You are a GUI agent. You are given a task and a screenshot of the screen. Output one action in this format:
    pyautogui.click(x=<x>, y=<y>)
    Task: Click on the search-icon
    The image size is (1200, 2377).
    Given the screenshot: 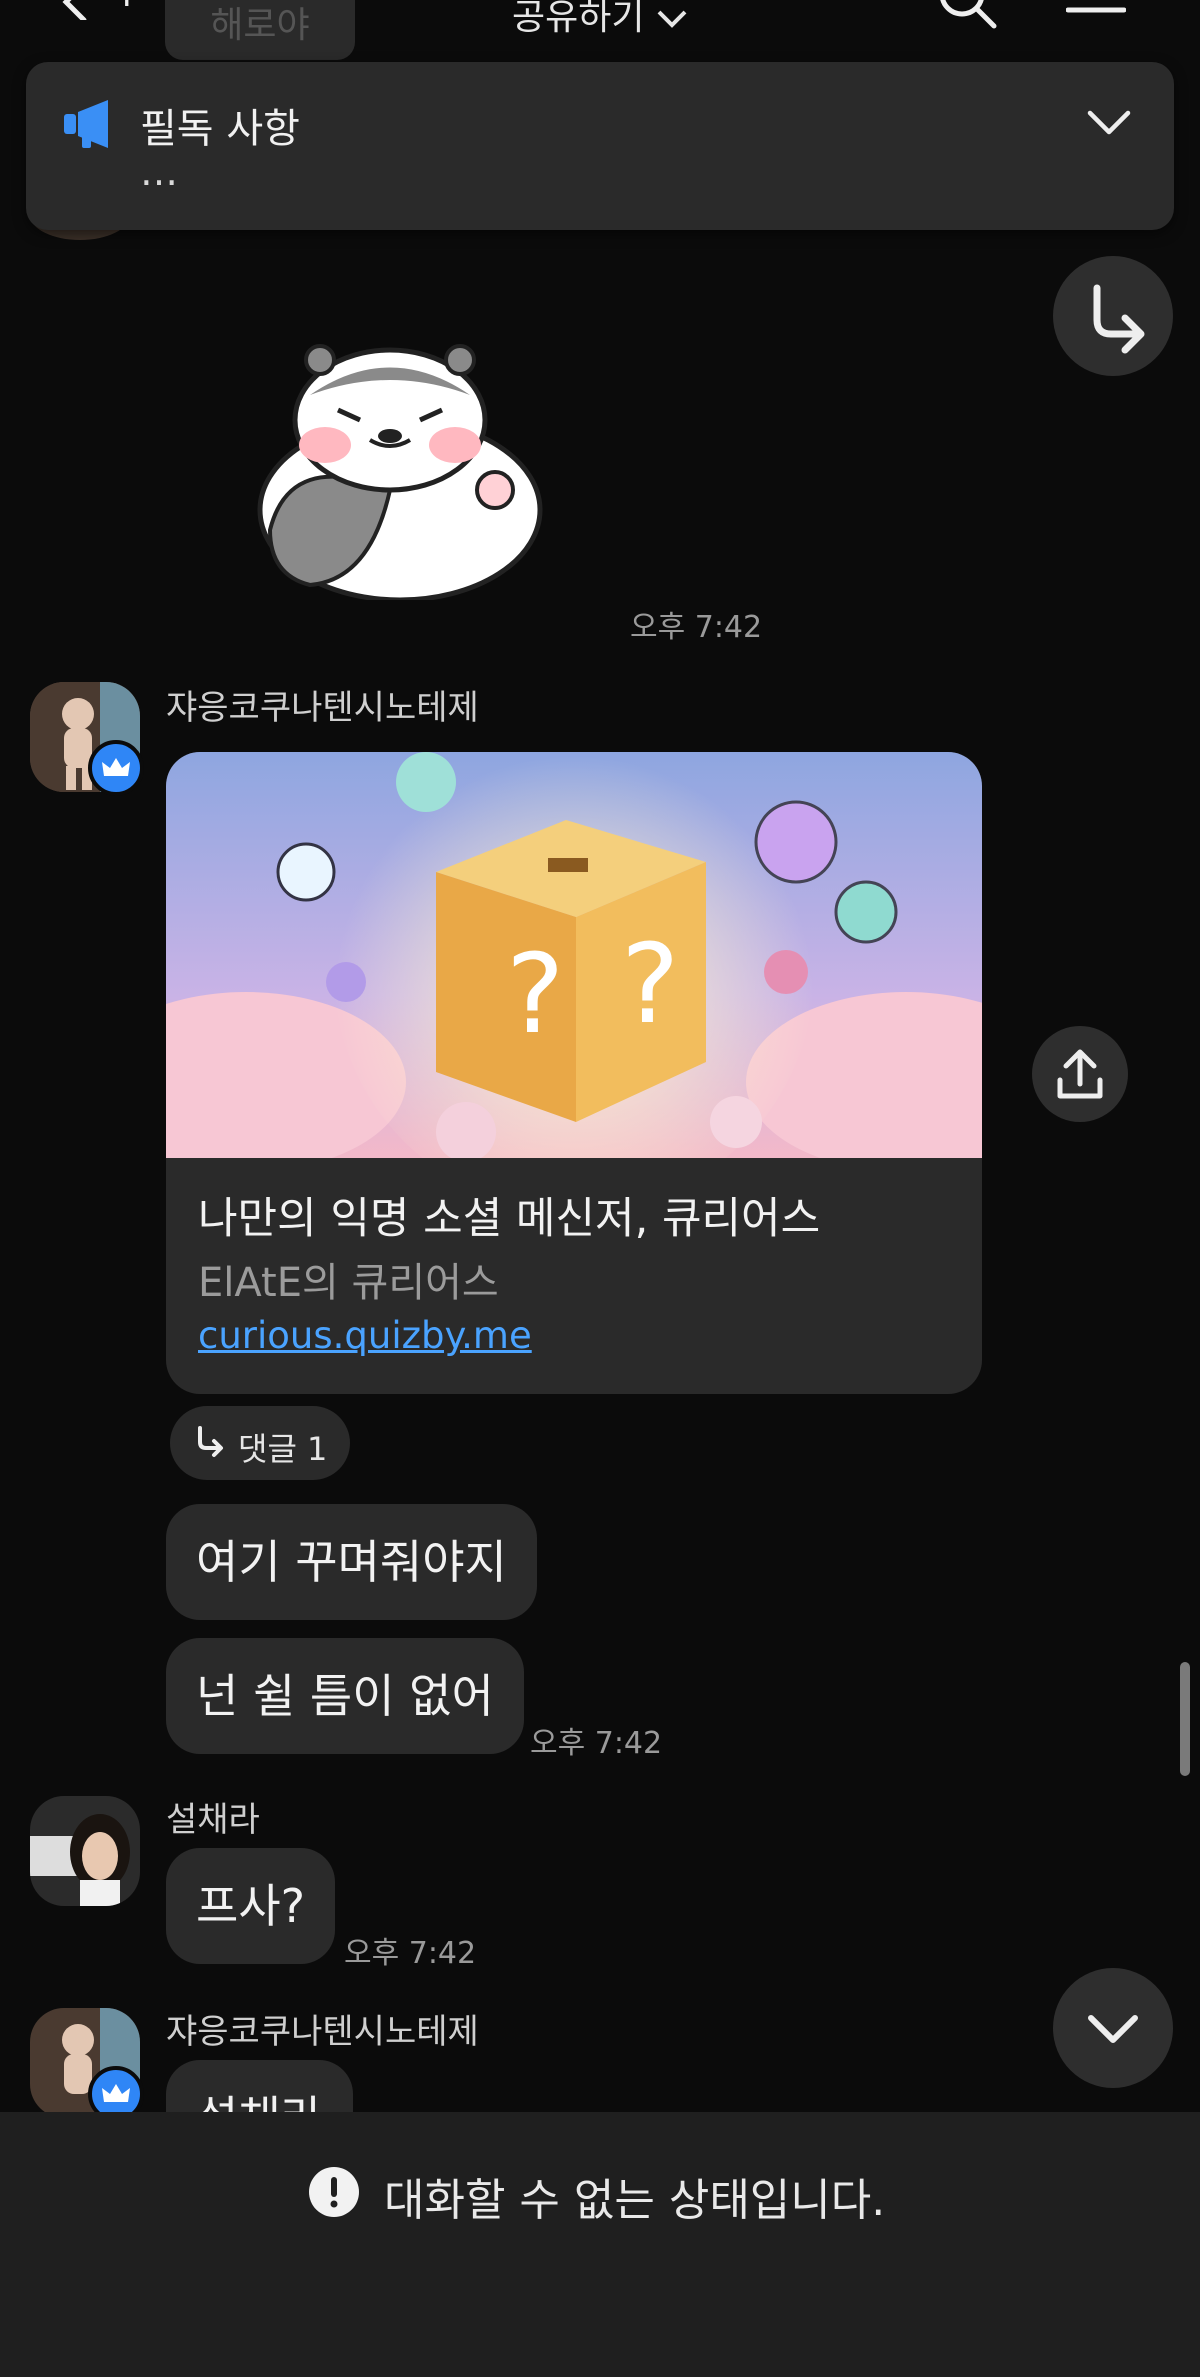 What is the action you would take?
    pyautogui.click(x=968, y=15)
    